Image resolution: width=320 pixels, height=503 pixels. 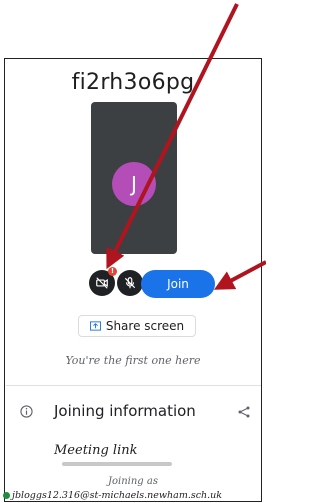 I want to click on mic-off-icon, so click(x=130, y=283).